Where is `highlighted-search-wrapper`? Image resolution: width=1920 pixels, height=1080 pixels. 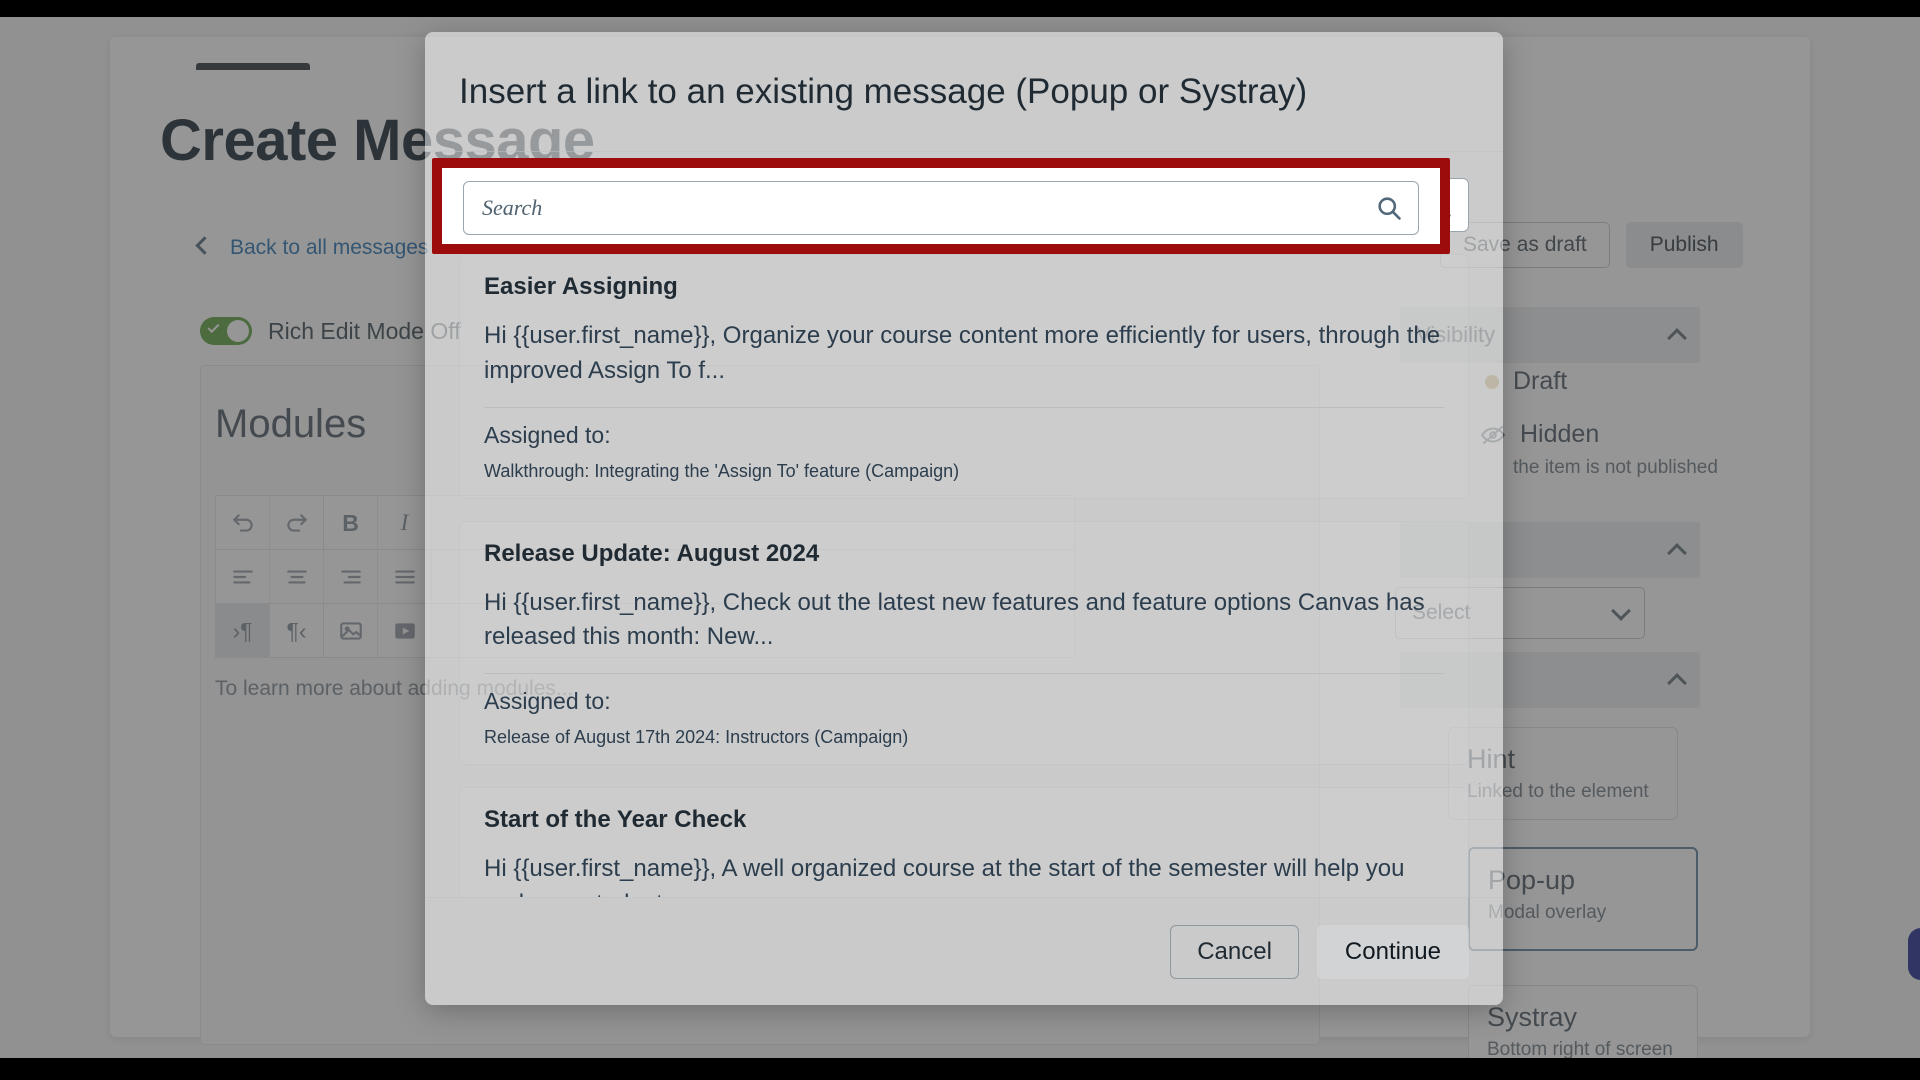
highlighted-search-wrapper is located at coordinates (941, 208).